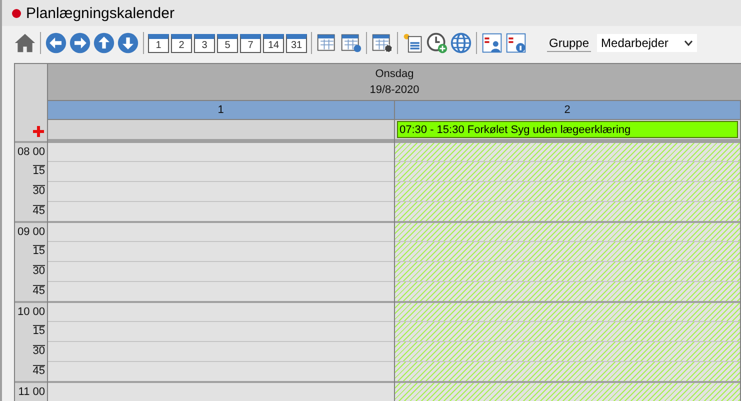  I want to click on day-count-button: 14, so click(273, 43).